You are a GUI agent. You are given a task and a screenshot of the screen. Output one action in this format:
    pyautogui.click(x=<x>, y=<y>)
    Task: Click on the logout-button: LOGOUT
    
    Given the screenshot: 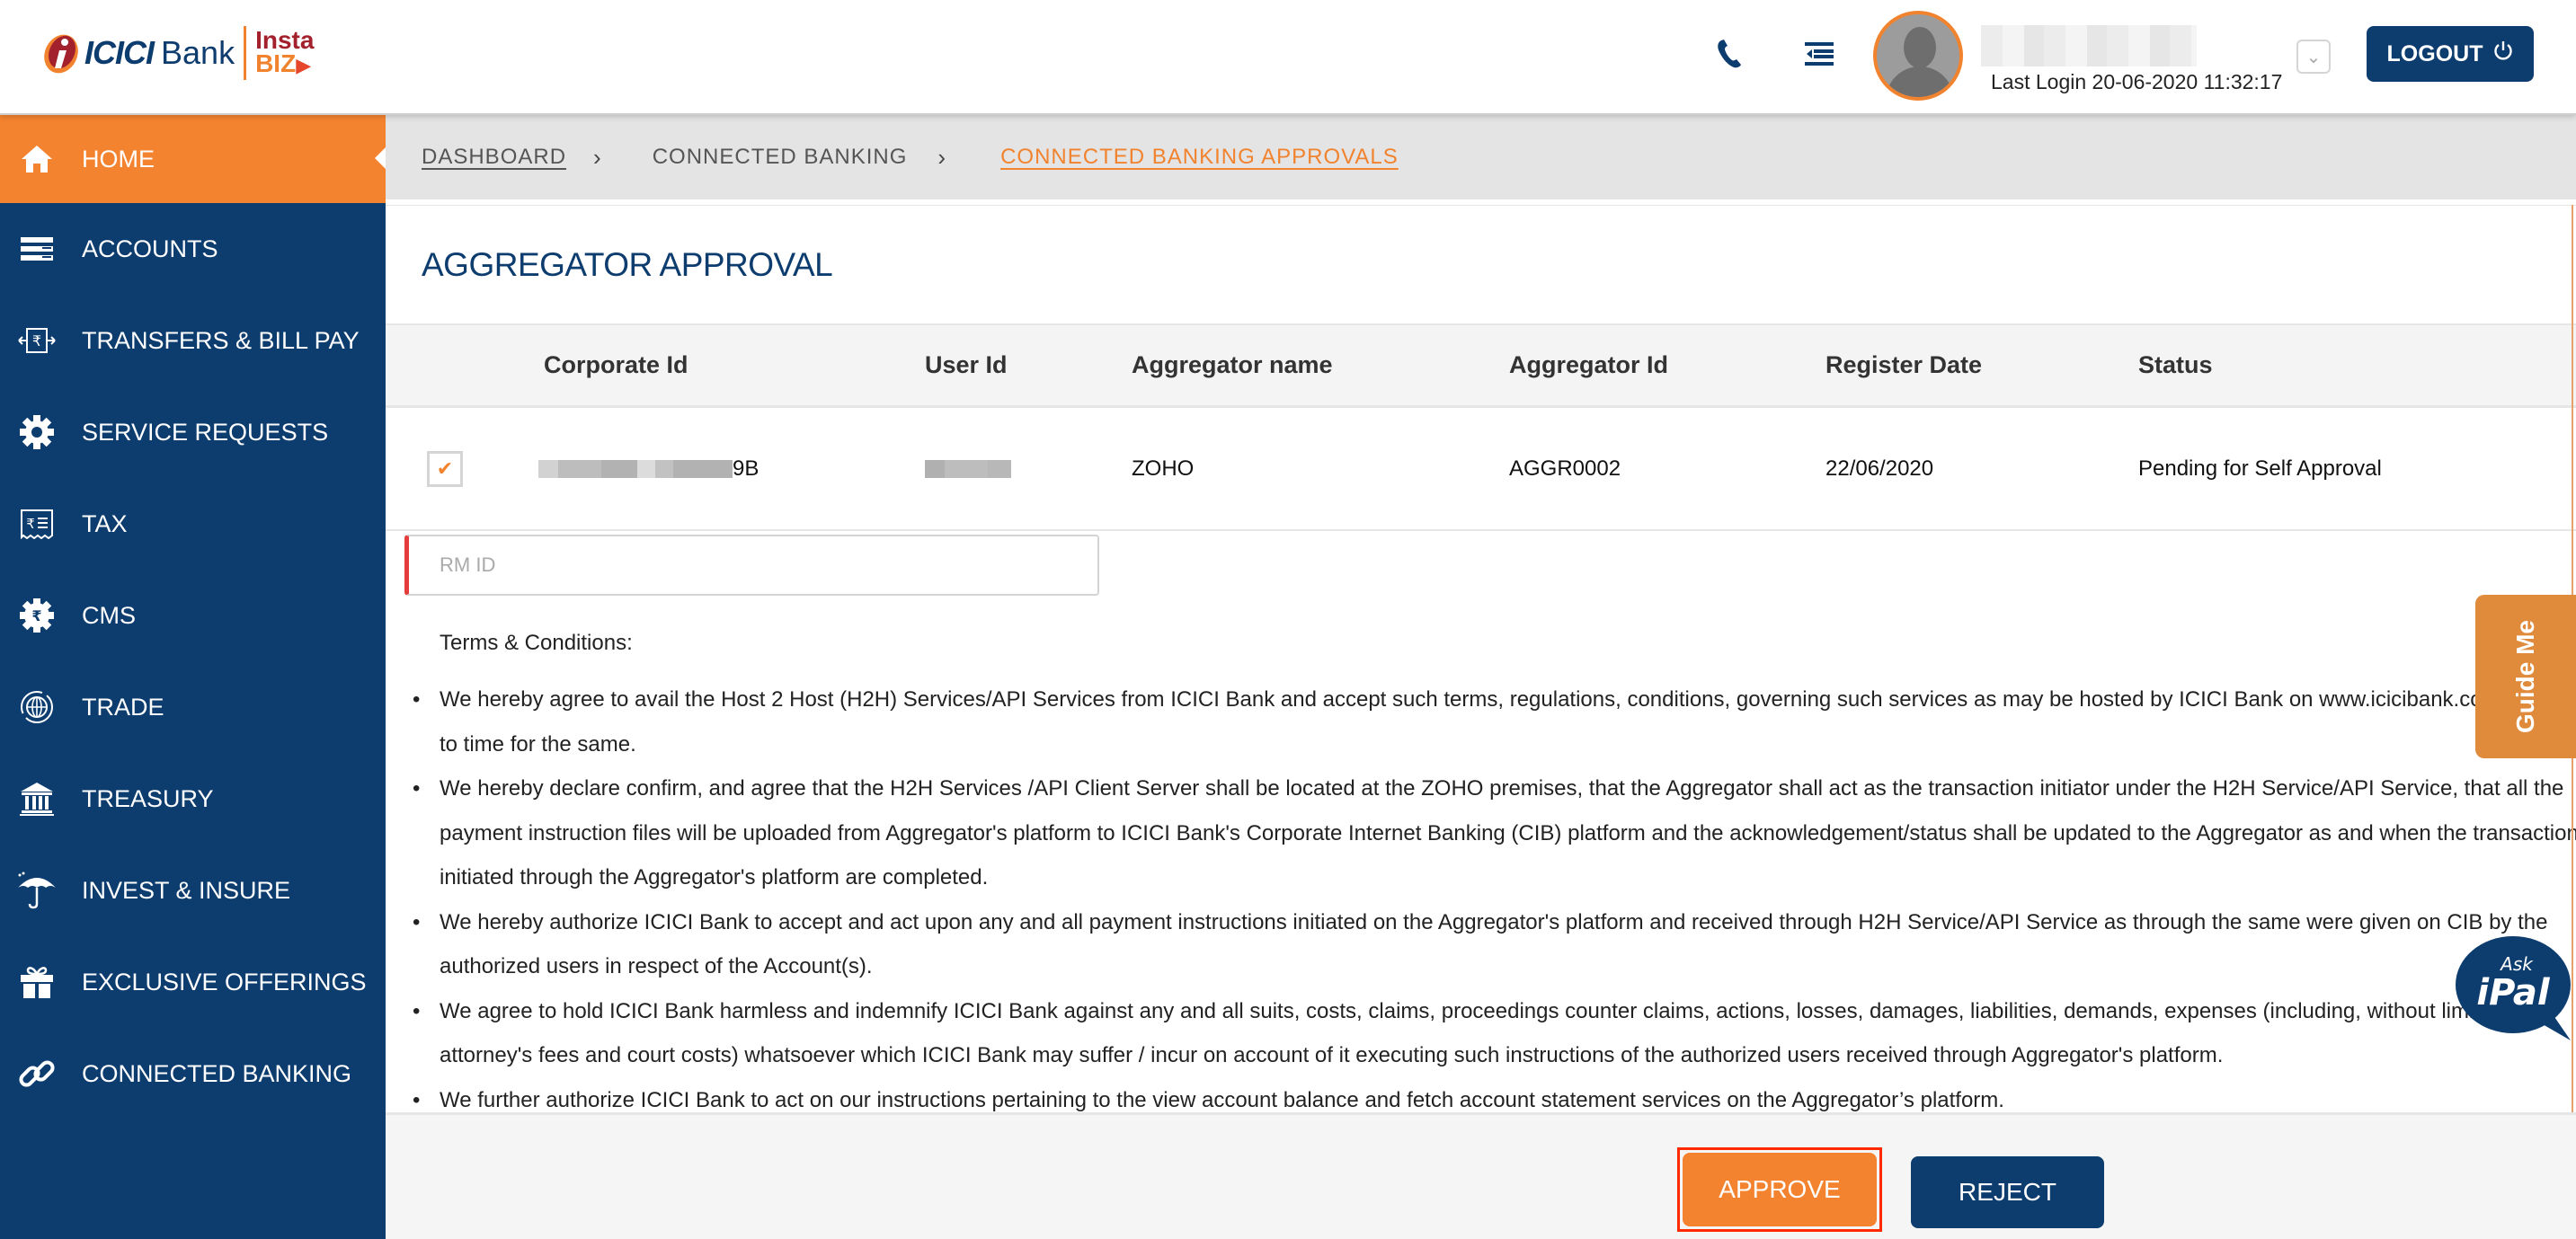 What is the action you would take?
    pyautogui.click(x=2450, y=54)
    